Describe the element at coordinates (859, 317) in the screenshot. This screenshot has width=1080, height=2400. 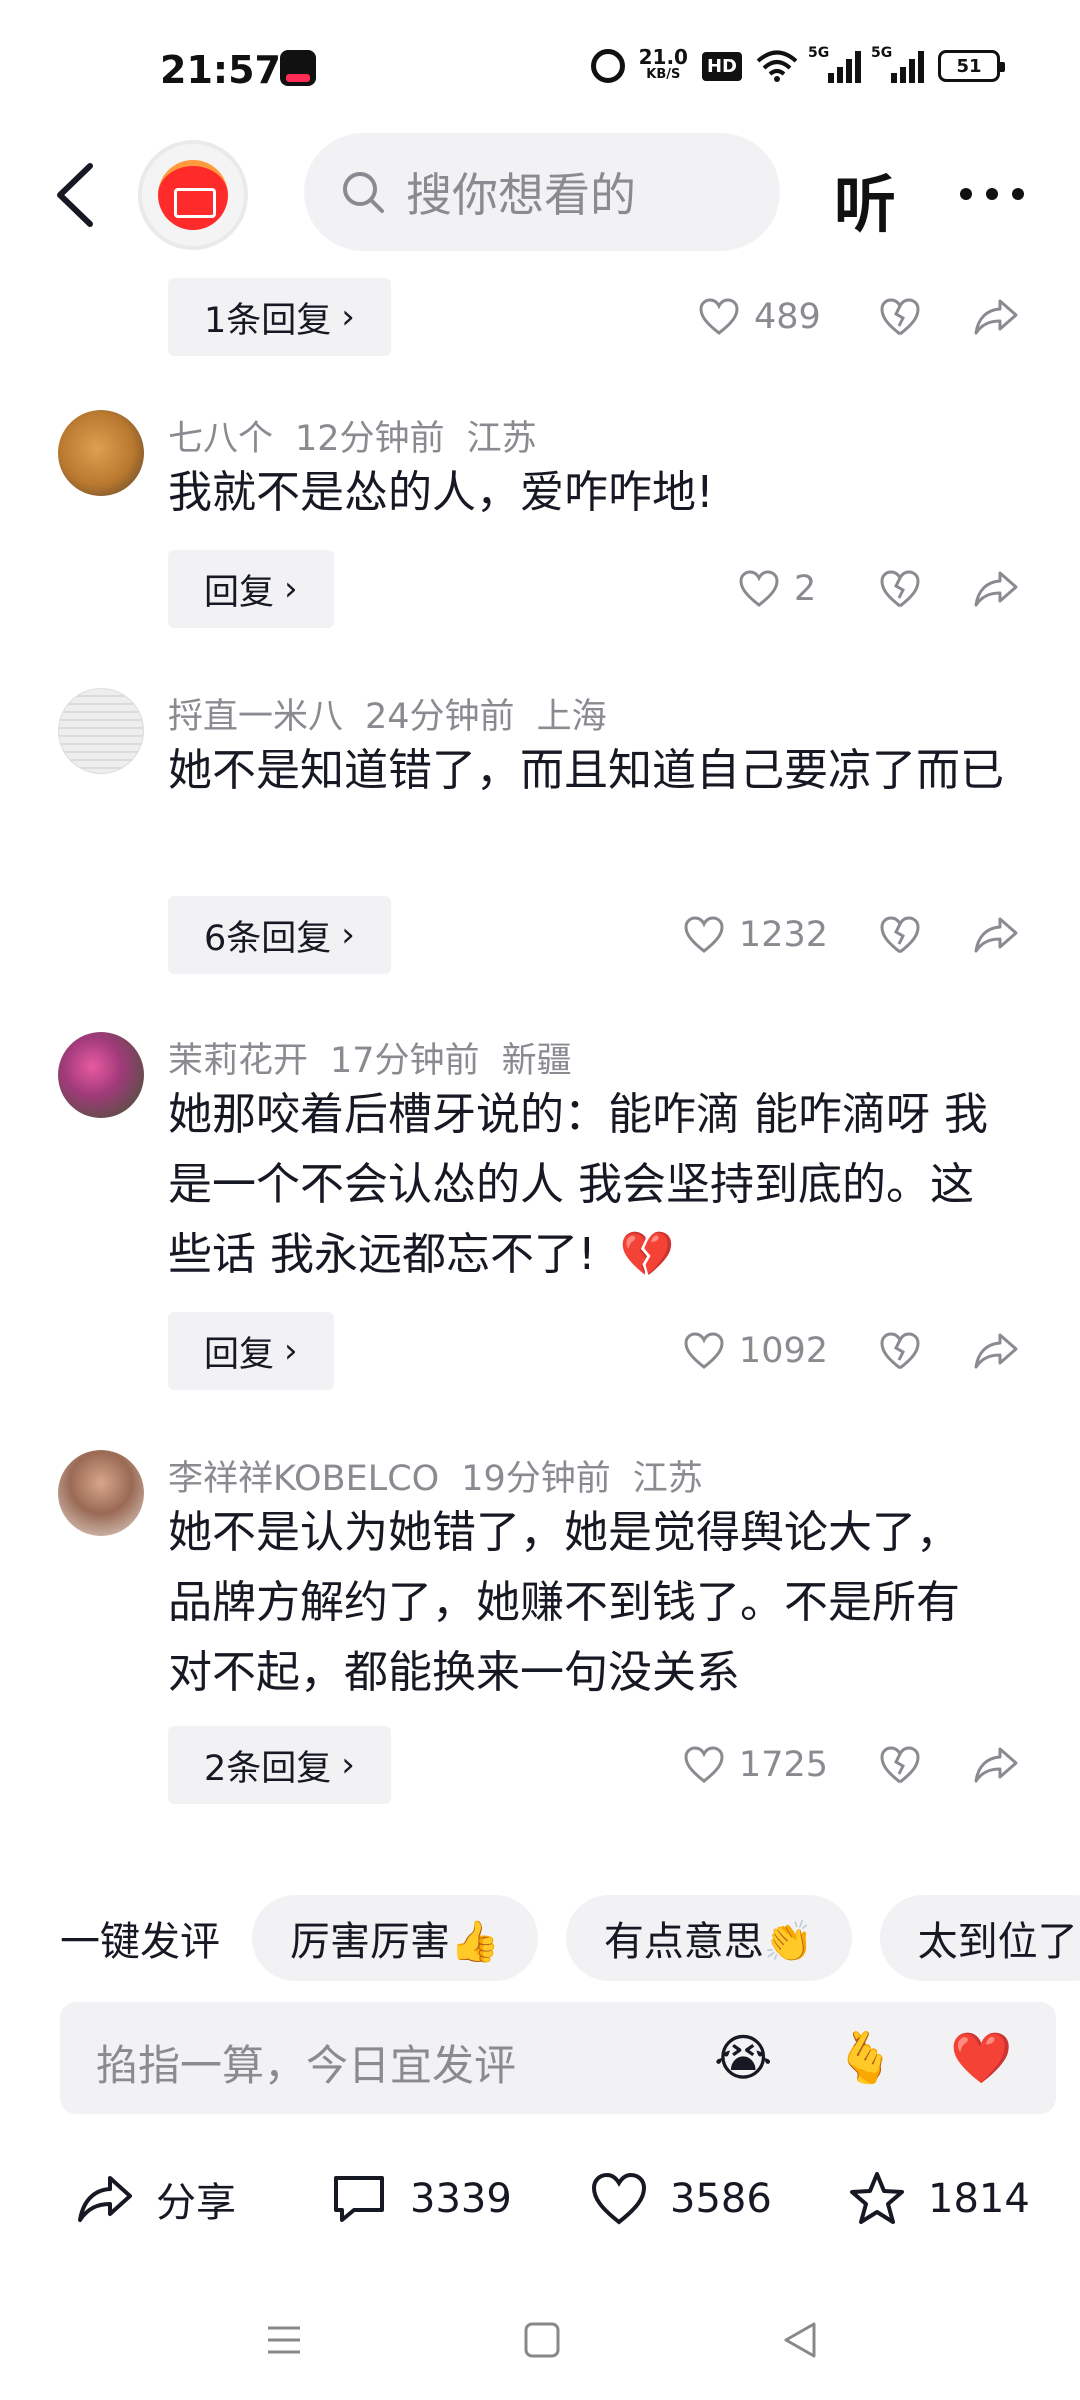
I see `comment-actions: 489` at that location.